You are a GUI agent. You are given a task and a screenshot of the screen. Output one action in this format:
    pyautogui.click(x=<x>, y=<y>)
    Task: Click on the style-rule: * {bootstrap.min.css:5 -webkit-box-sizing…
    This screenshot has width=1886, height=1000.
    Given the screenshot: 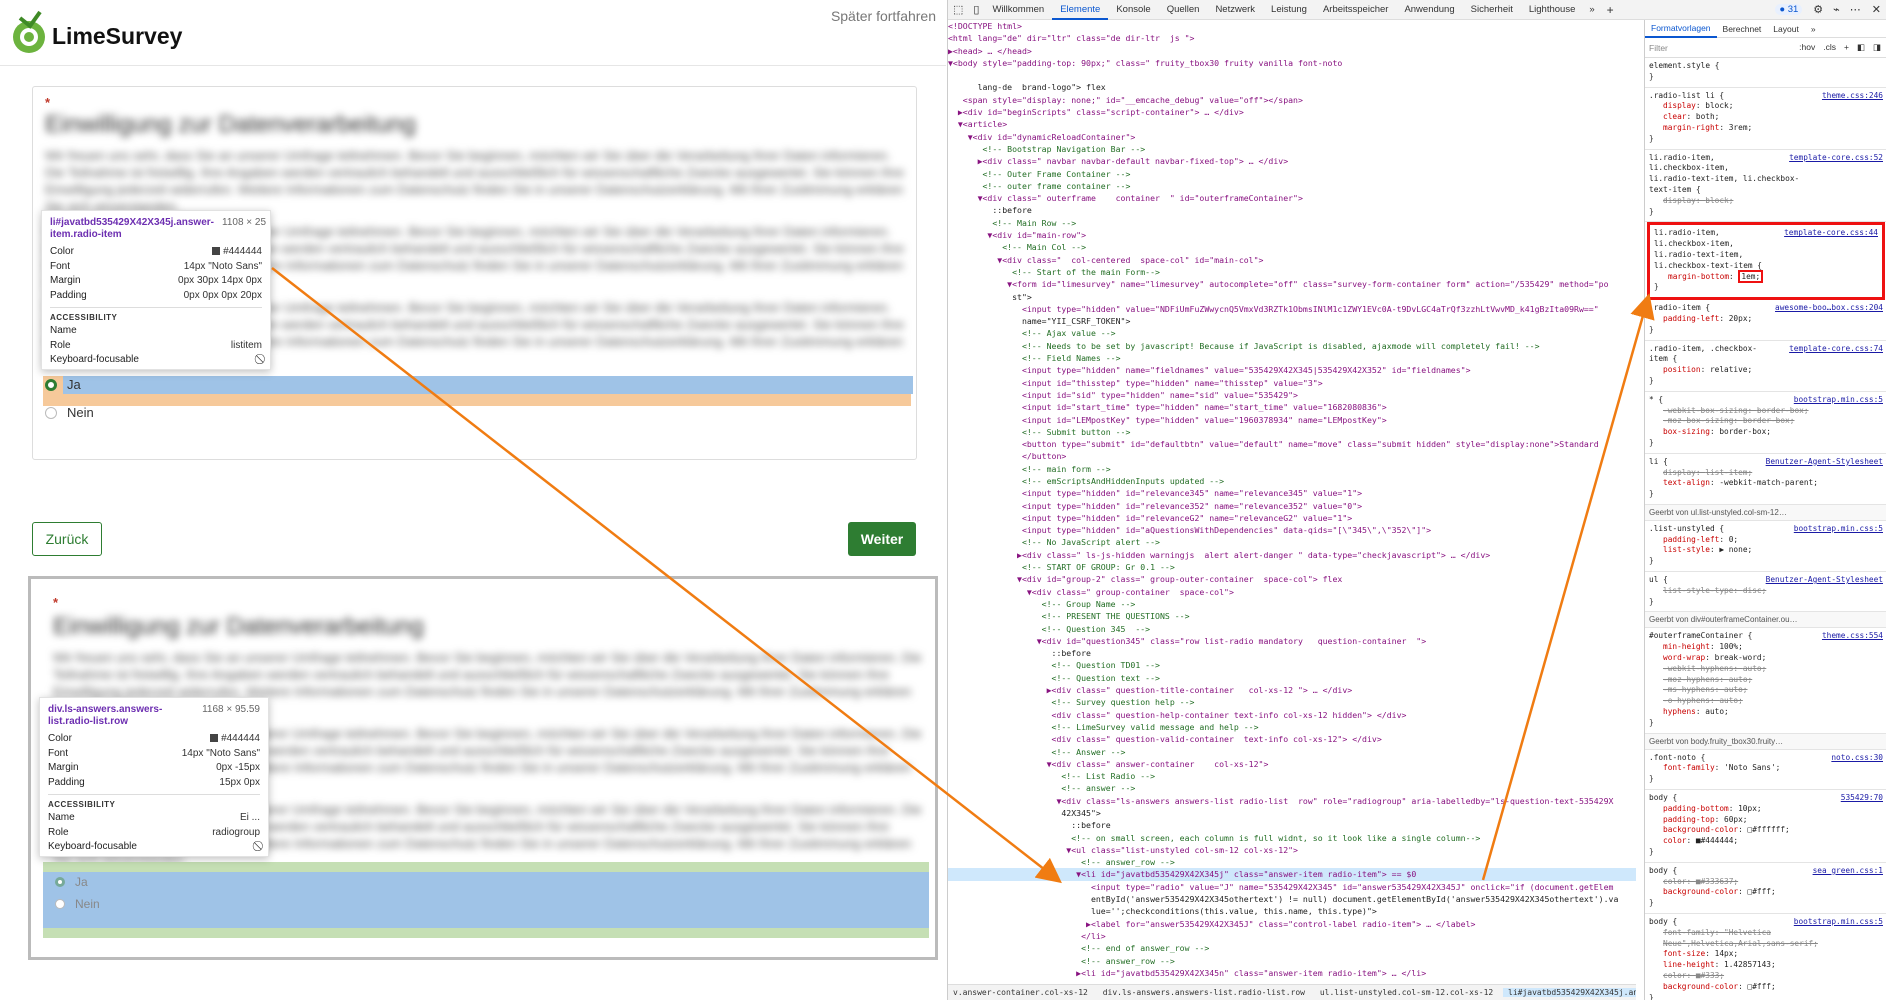 What is the action you would take?
    pyautogui.click(x=1765, y=423)
    